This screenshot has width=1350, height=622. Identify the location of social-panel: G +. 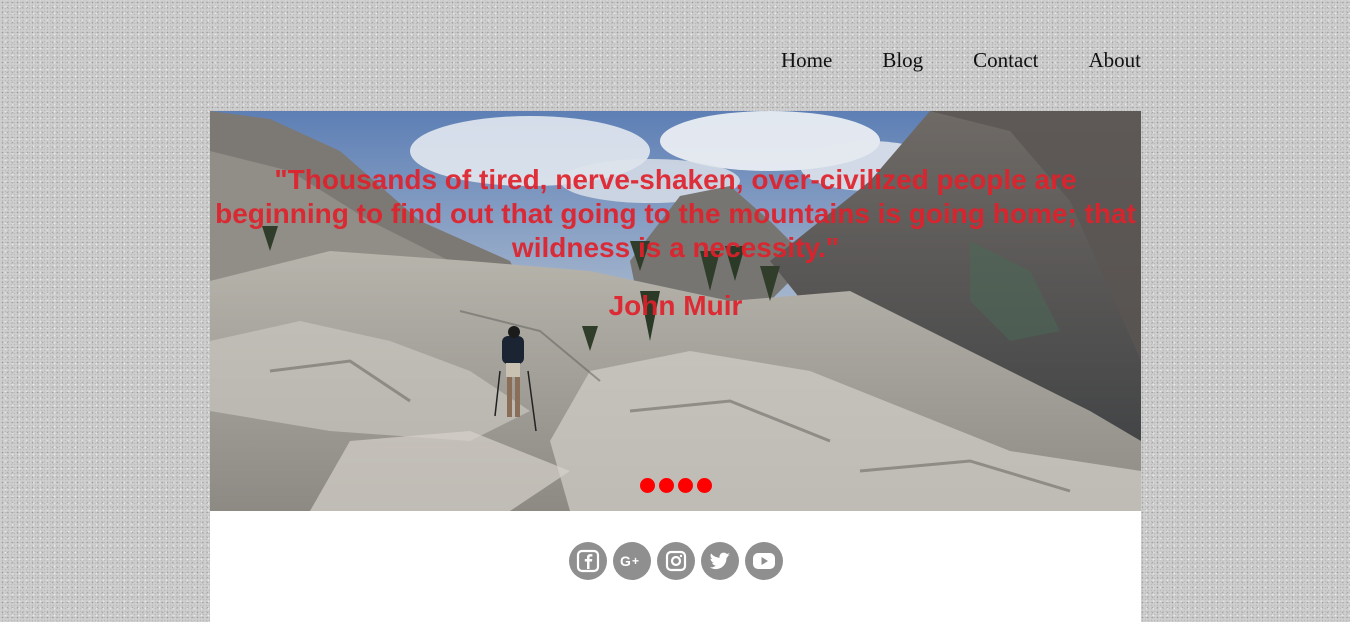
(675, 566).